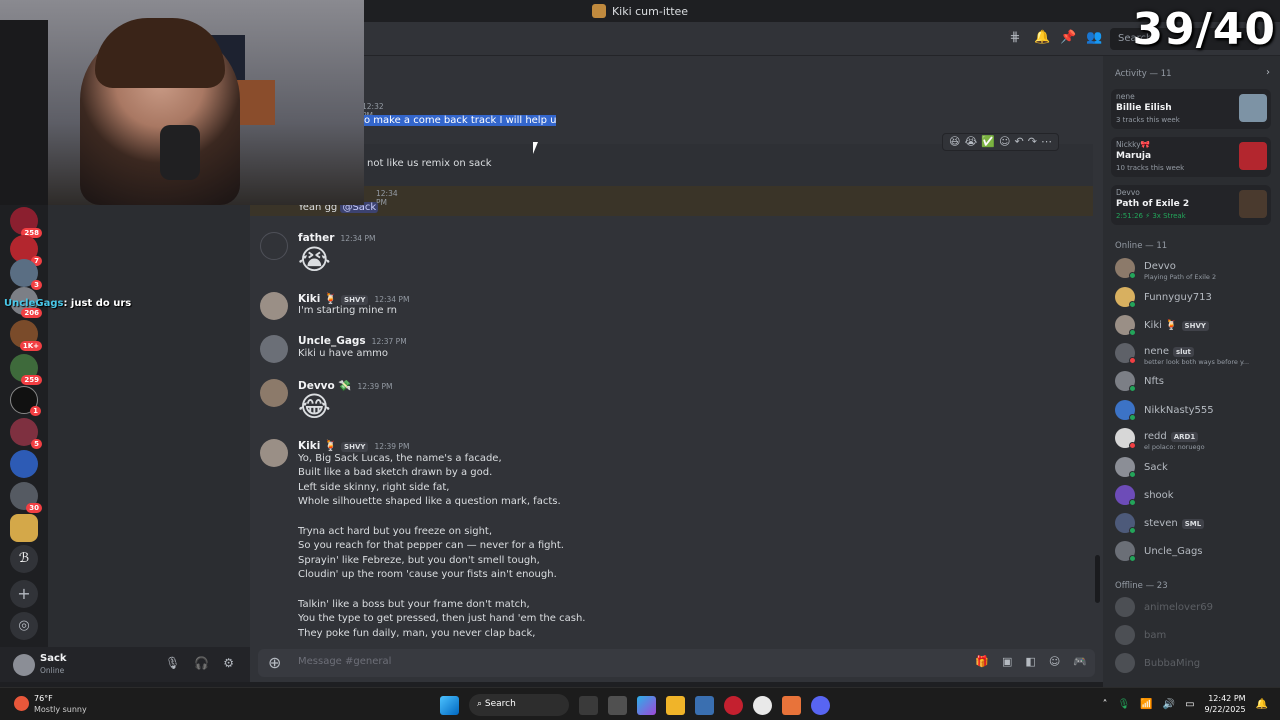 The height and width of the screenshot is (720, 1280). Describe the element at coordinates (1004, 142) in the screenshot. I see `add-reaction-icon: ☺` at that location.